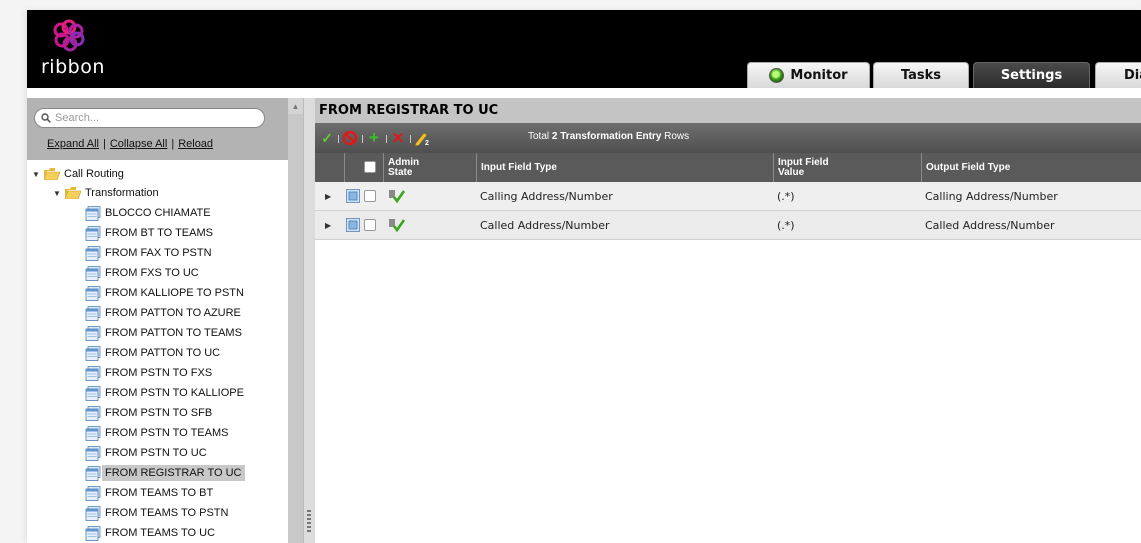 This screenshot has height=543, width=1141. I want to click on col-input-field-type: Input Field Type, so click(624, 167).